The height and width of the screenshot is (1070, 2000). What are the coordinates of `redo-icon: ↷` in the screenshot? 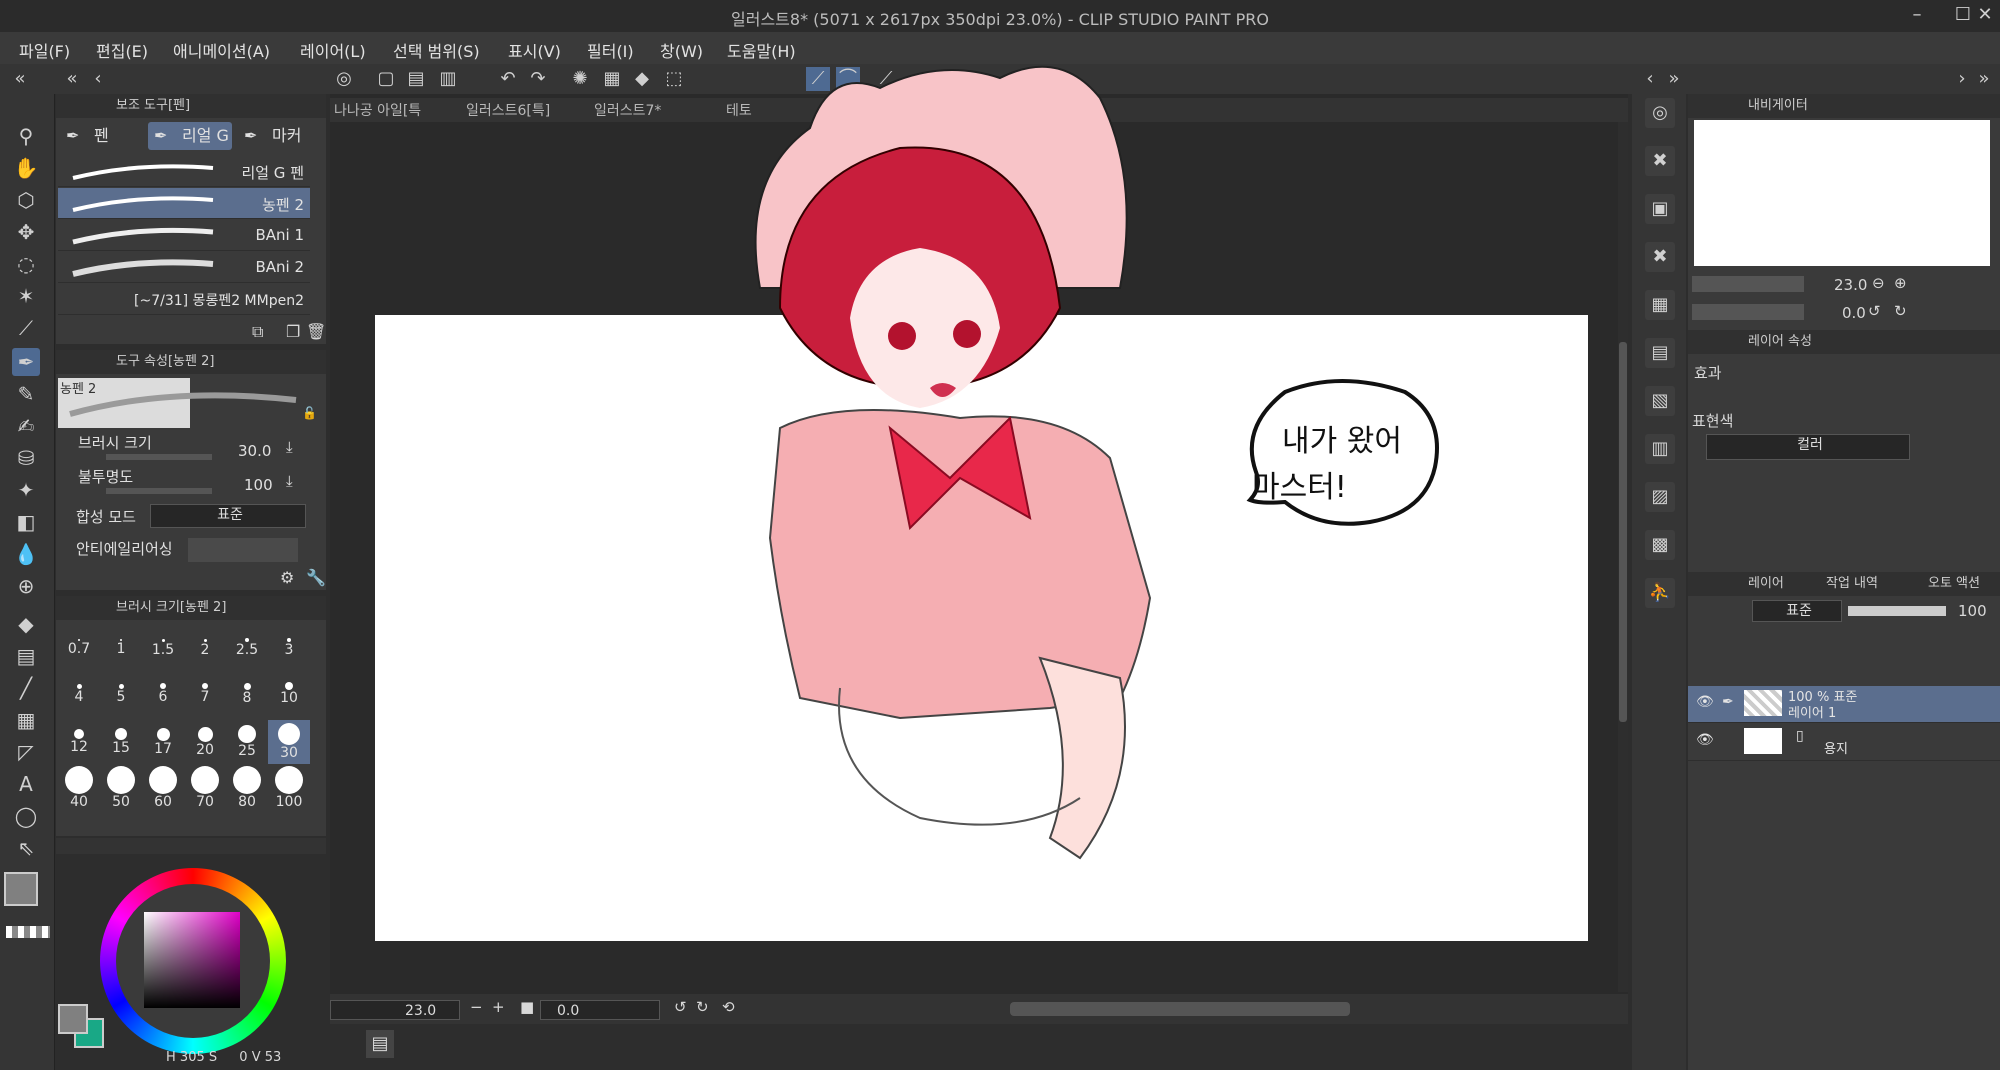 It's located at (538, 79).